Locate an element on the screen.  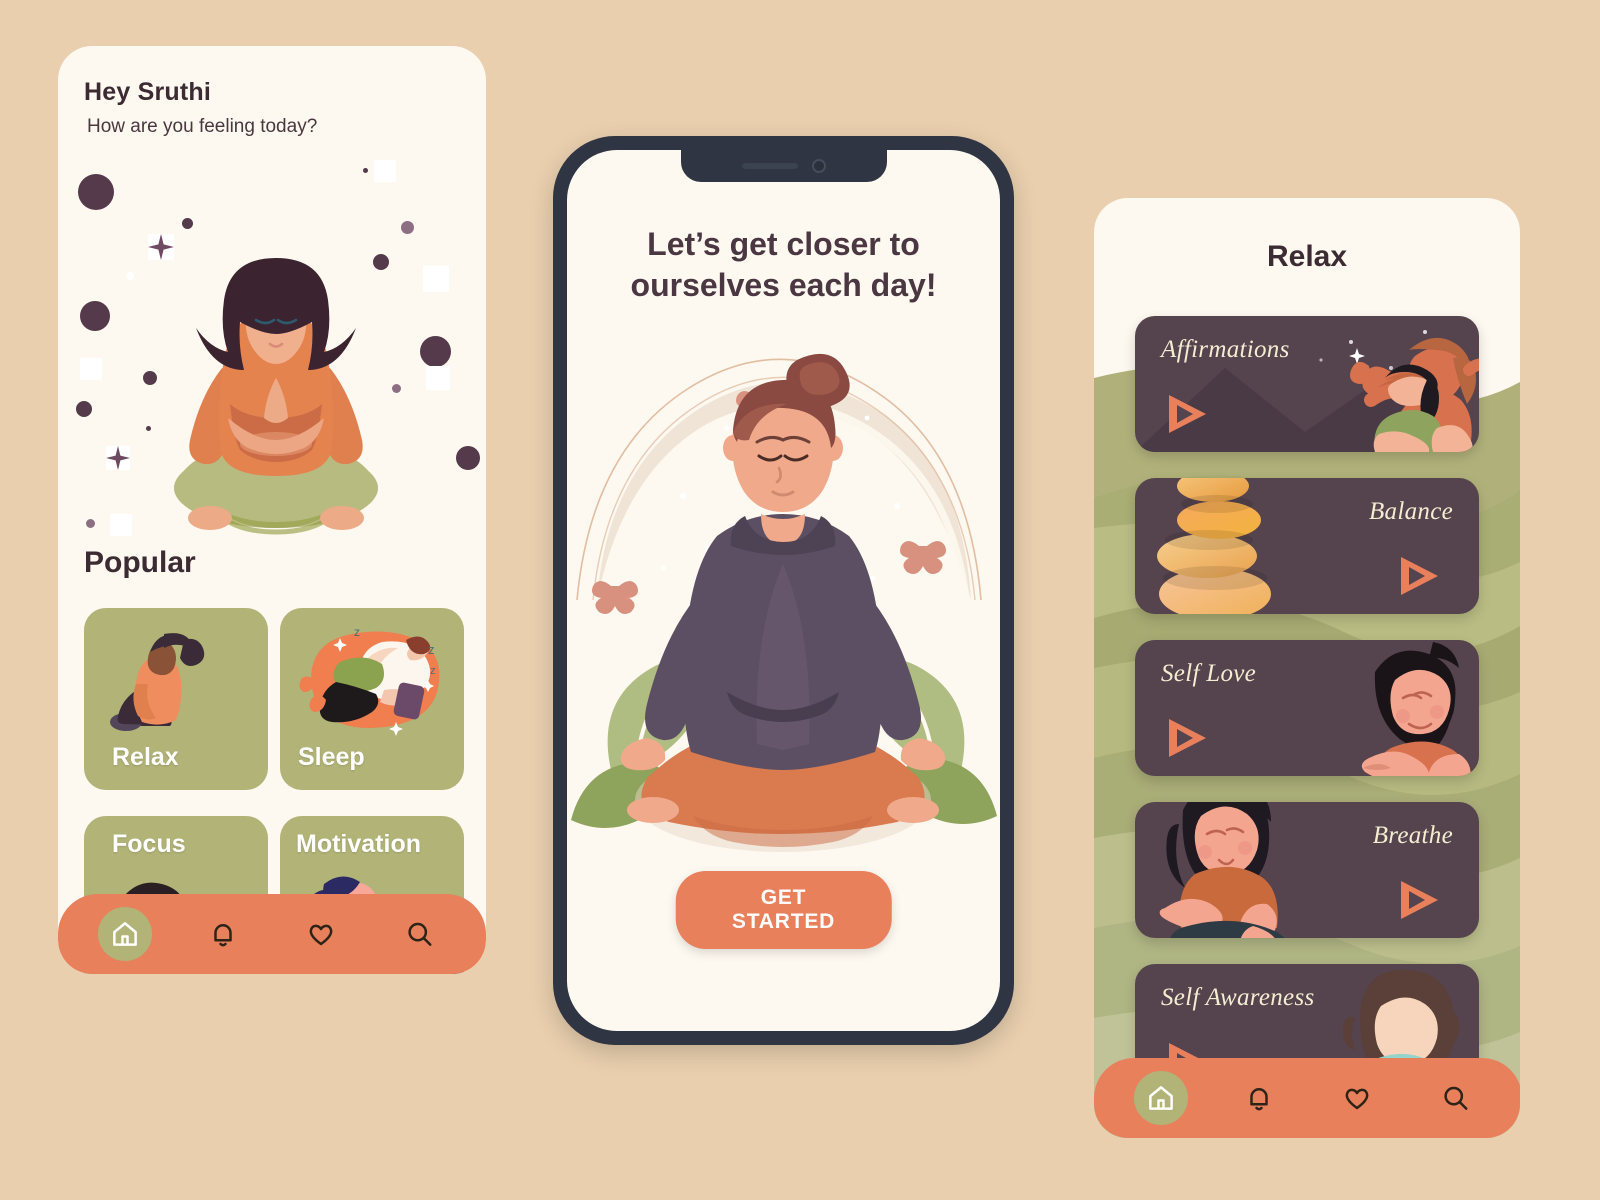
category-label: Sleep is located at coordinates (331, 757).